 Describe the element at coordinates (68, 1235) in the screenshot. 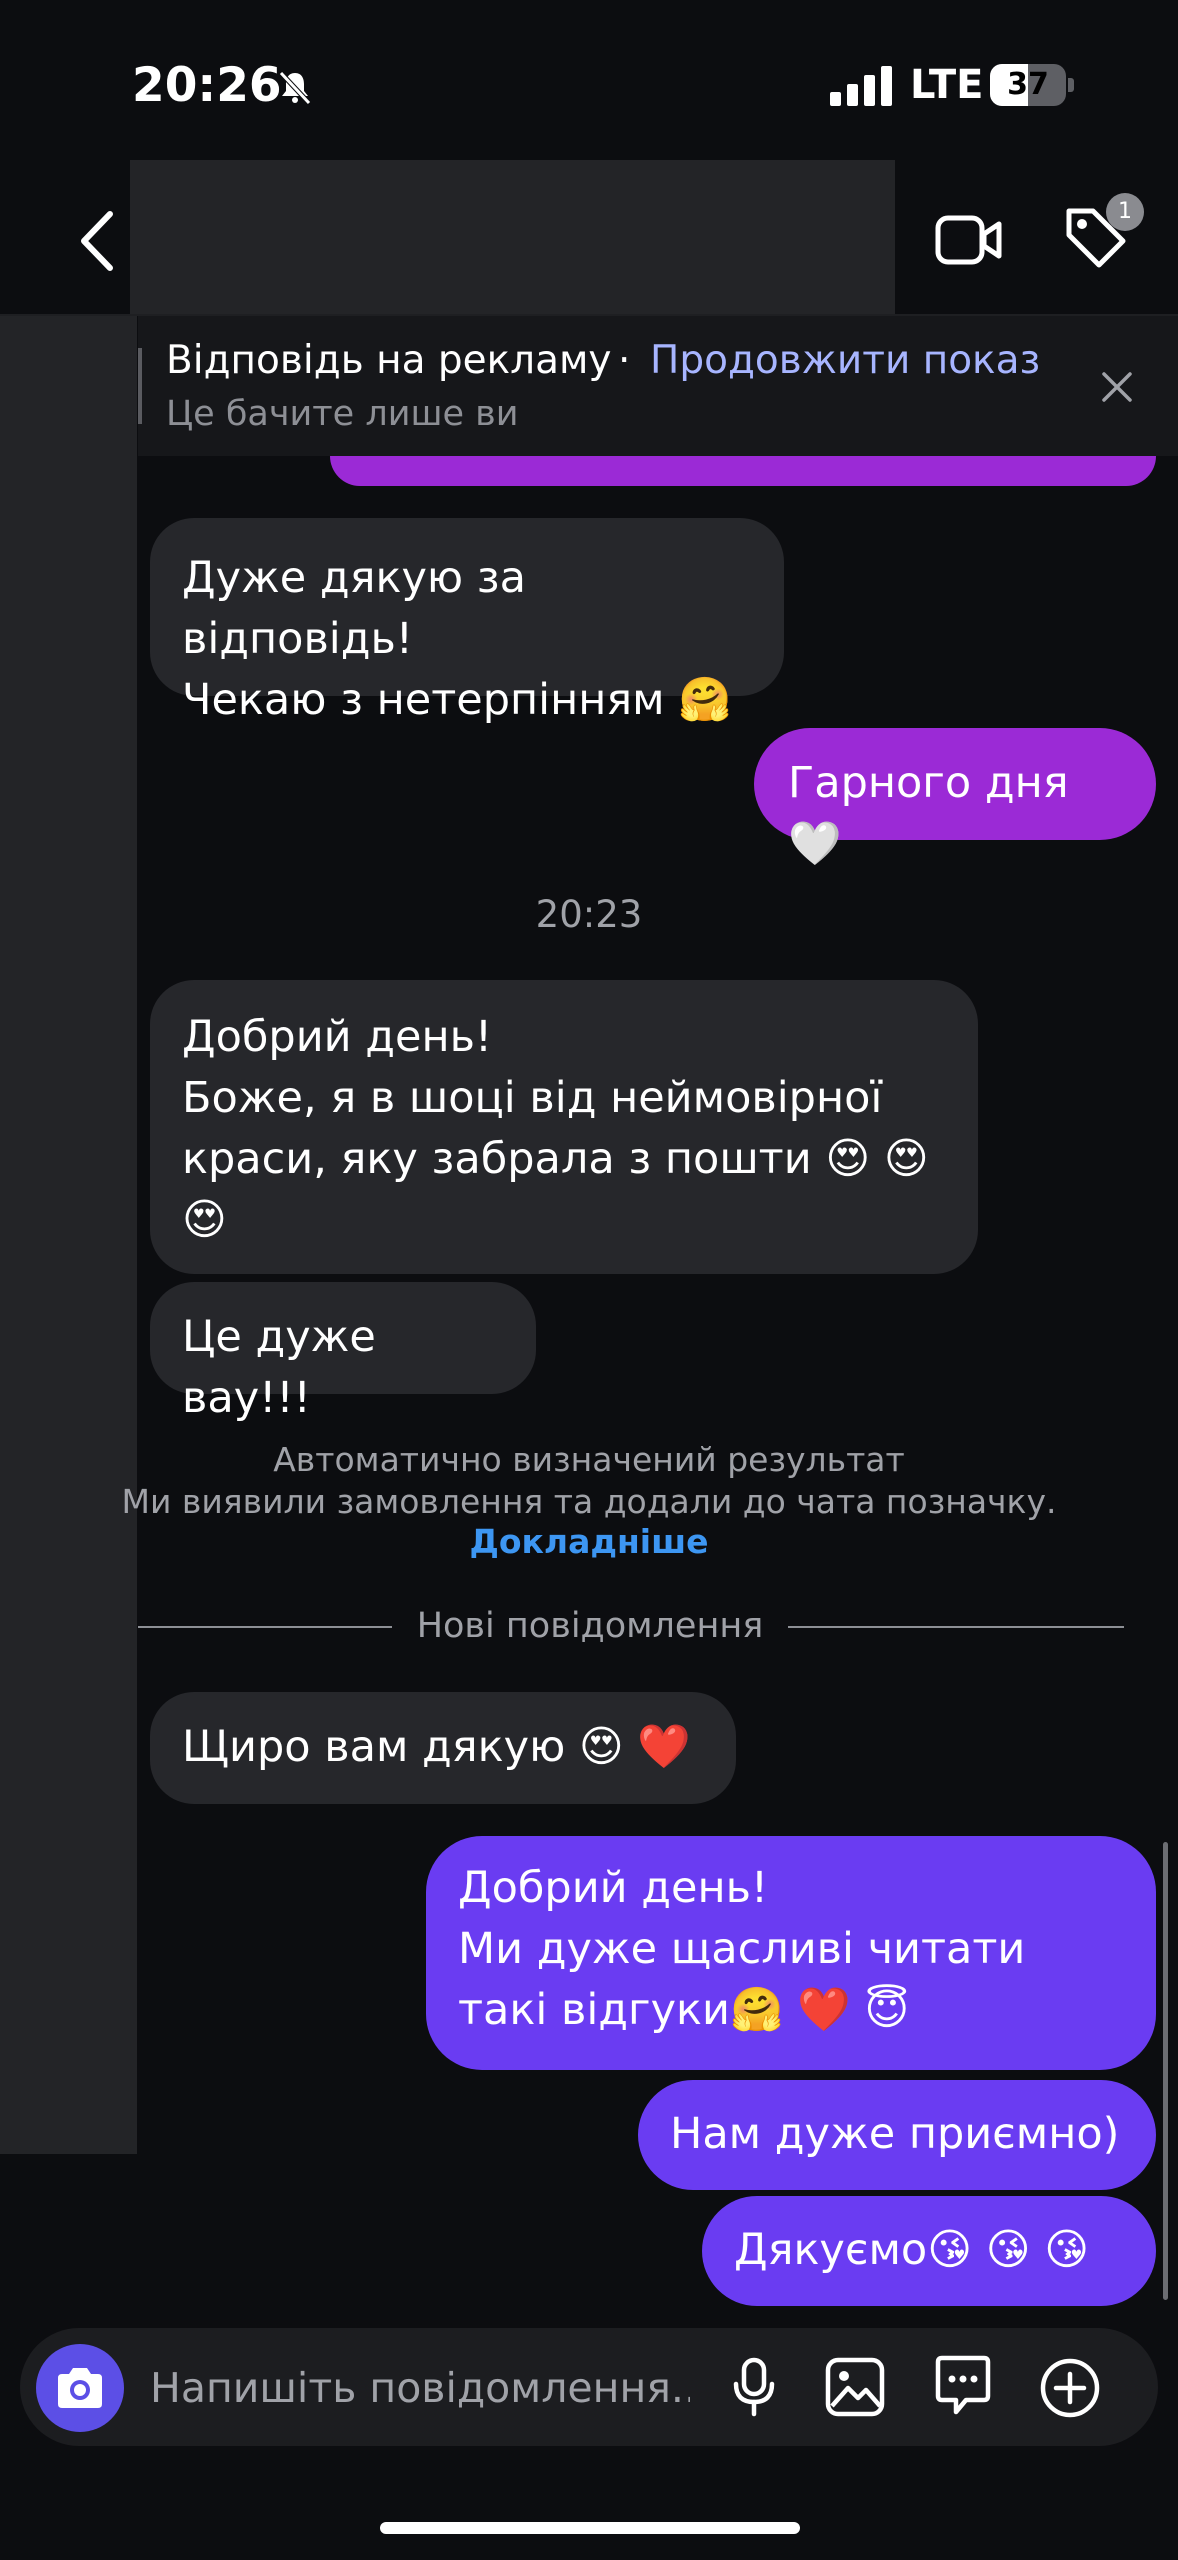

I see `side-panel-redacted` at that location.